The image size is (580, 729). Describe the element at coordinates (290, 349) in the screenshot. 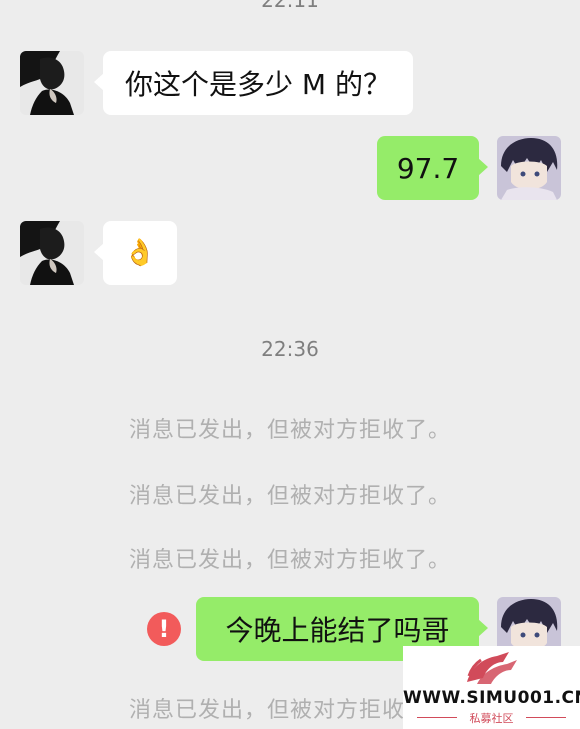

I see `timestamp: 22:36` at that location.